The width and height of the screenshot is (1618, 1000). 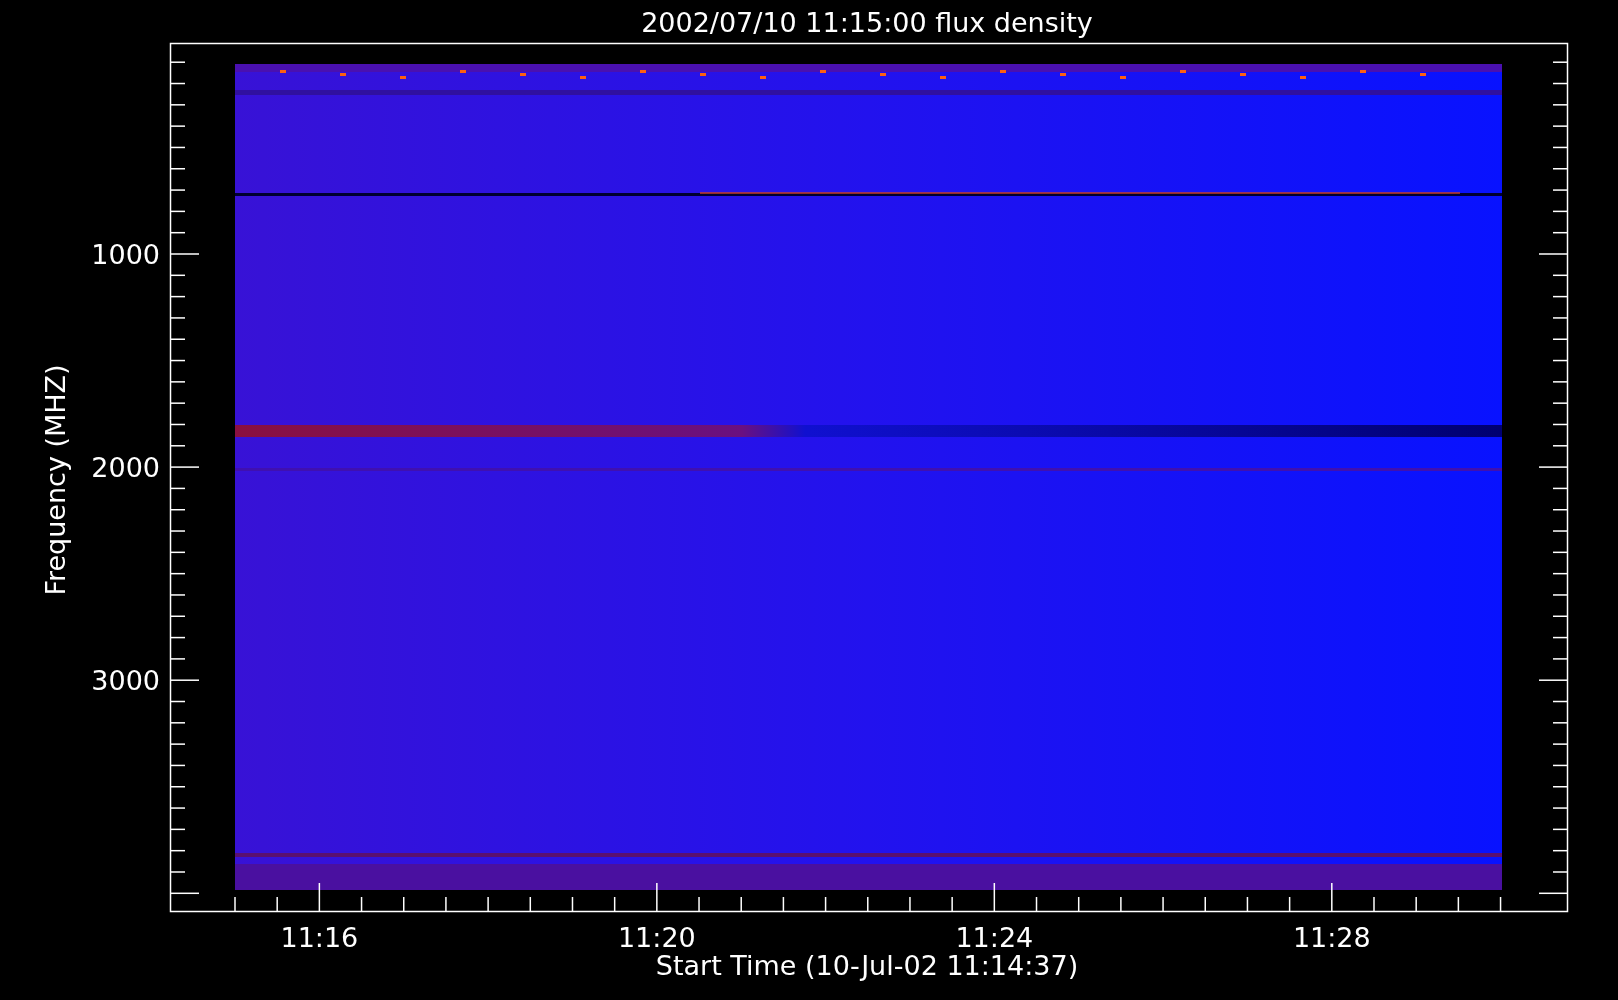 I want to click on tick-label: 11:28, so click(x=1331, y=937).